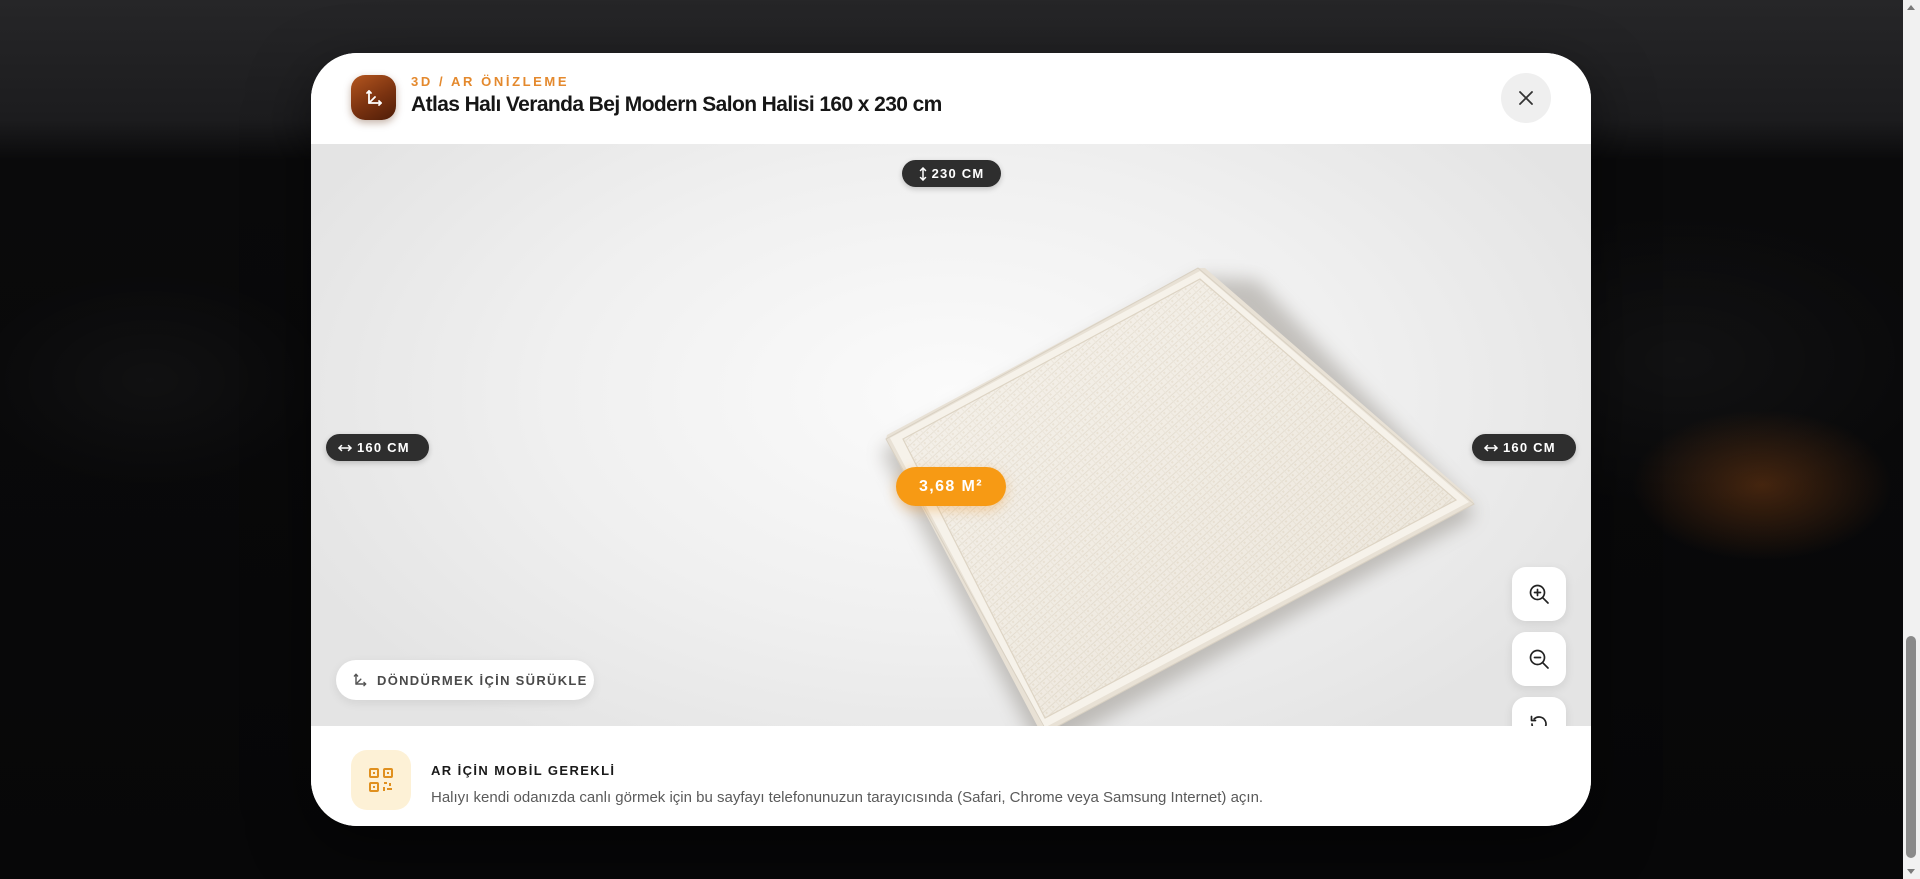  I want to click on zoom-out-icon, so click(1539, 659).